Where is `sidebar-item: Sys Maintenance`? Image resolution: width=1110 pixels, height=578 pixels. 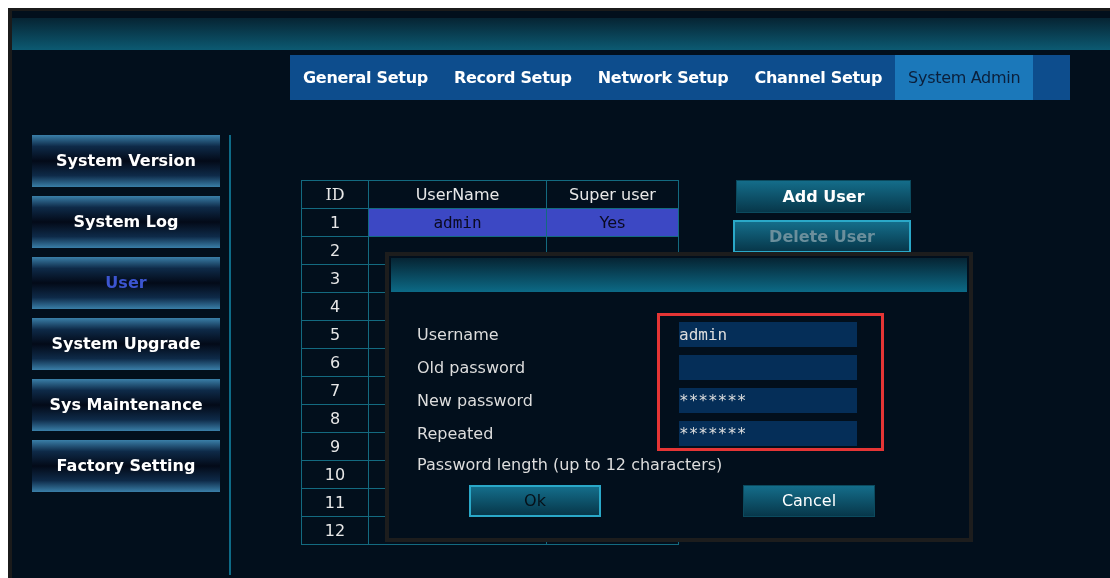 sidebar-item: Sys Maintenance is located at coordinates (126, 405).